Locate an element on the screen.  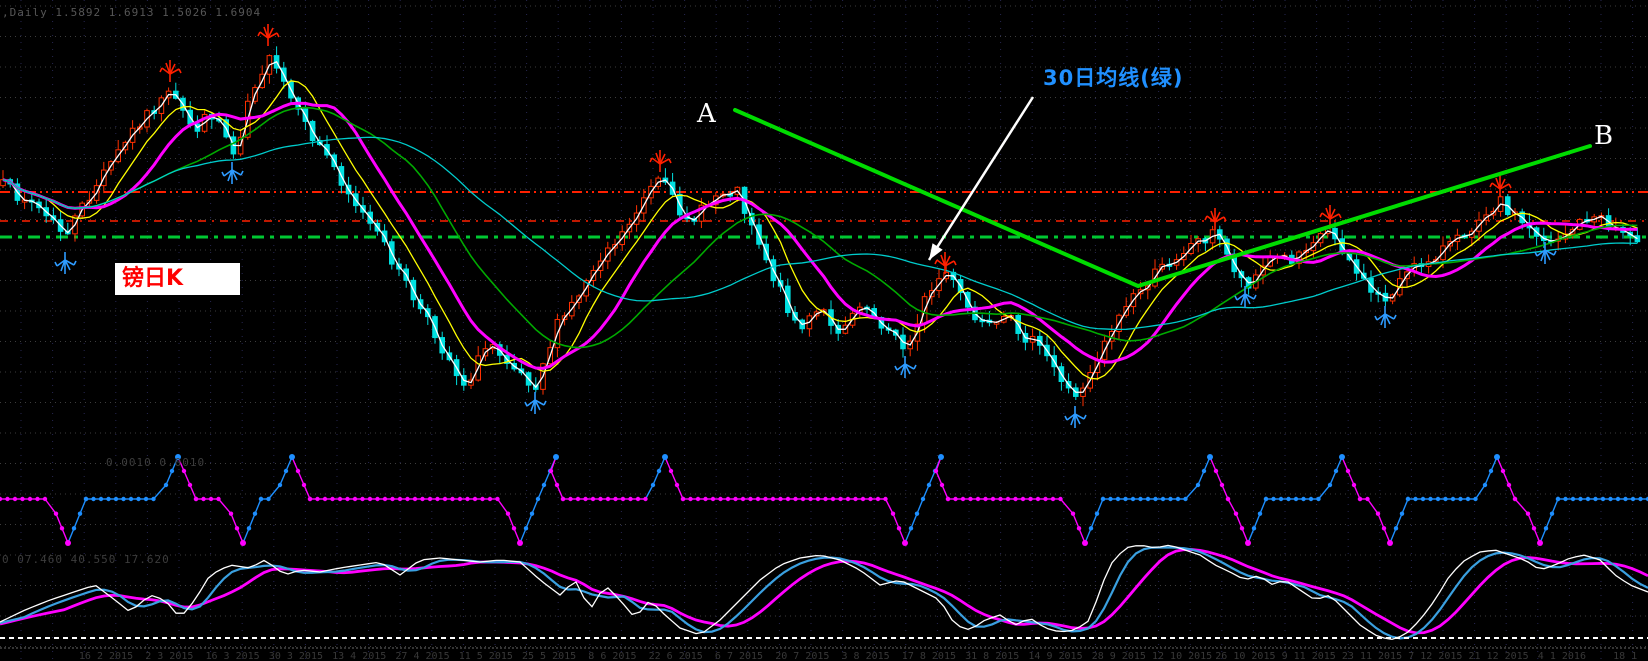
oscillator-blue is located at coordinates (824, 593).